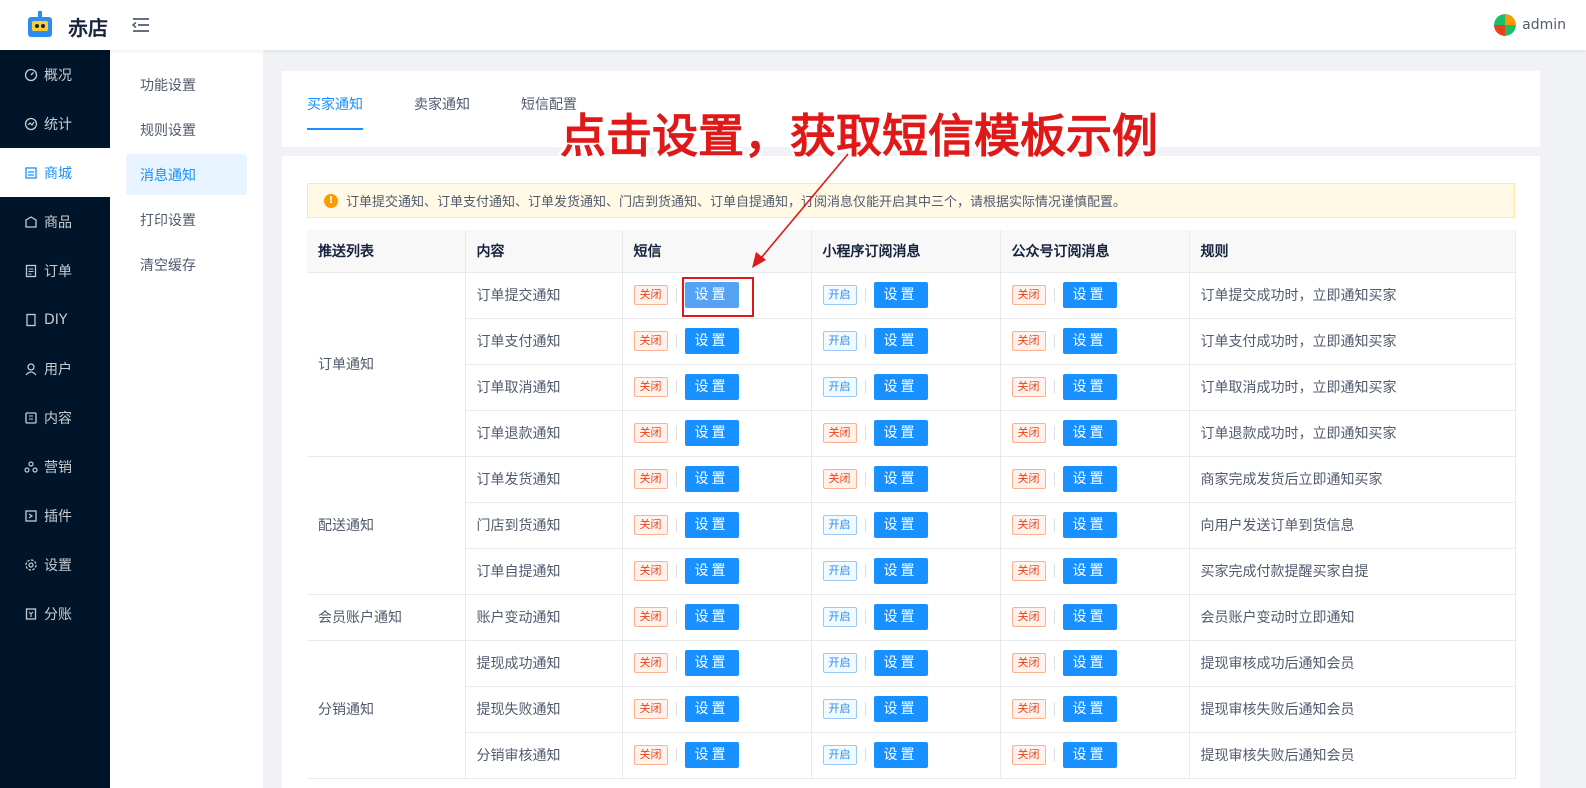  What do you see at coordinates (544, 295) in the screenshot?
I see `content-cell: 订单提交通知` at bounding box center [544, 295].